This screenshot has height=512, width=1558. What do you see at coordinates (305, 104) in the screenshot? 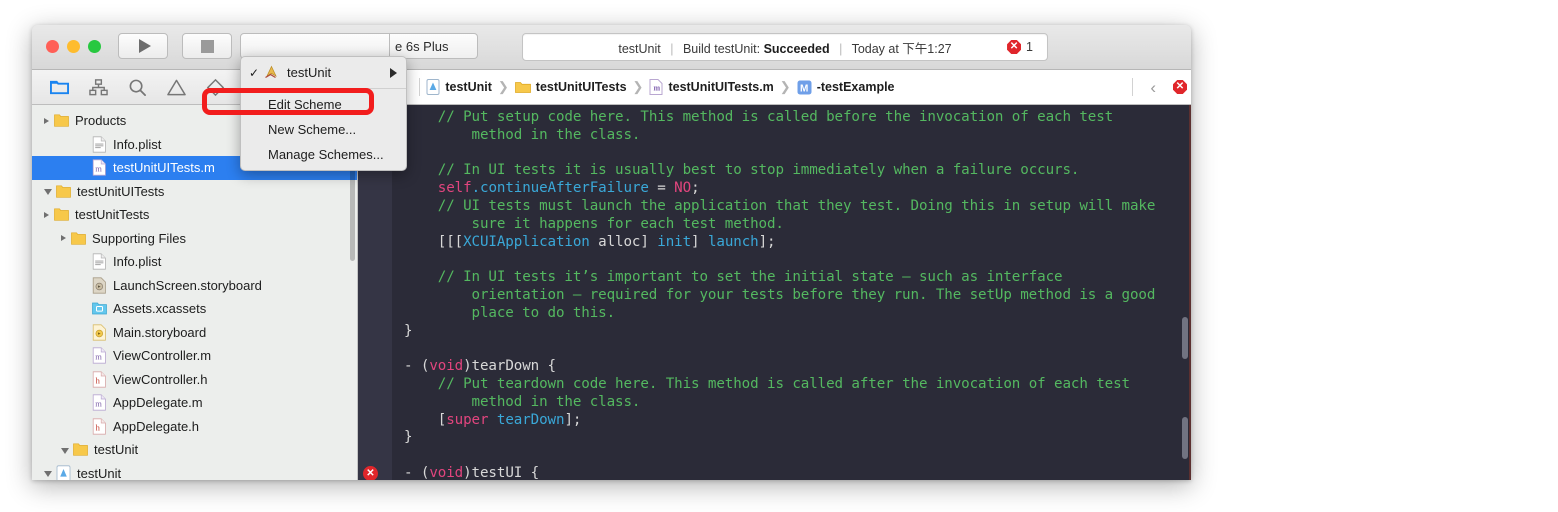
I see `menu-item-label: Edit Scheme` at bounding box center [305, 104].